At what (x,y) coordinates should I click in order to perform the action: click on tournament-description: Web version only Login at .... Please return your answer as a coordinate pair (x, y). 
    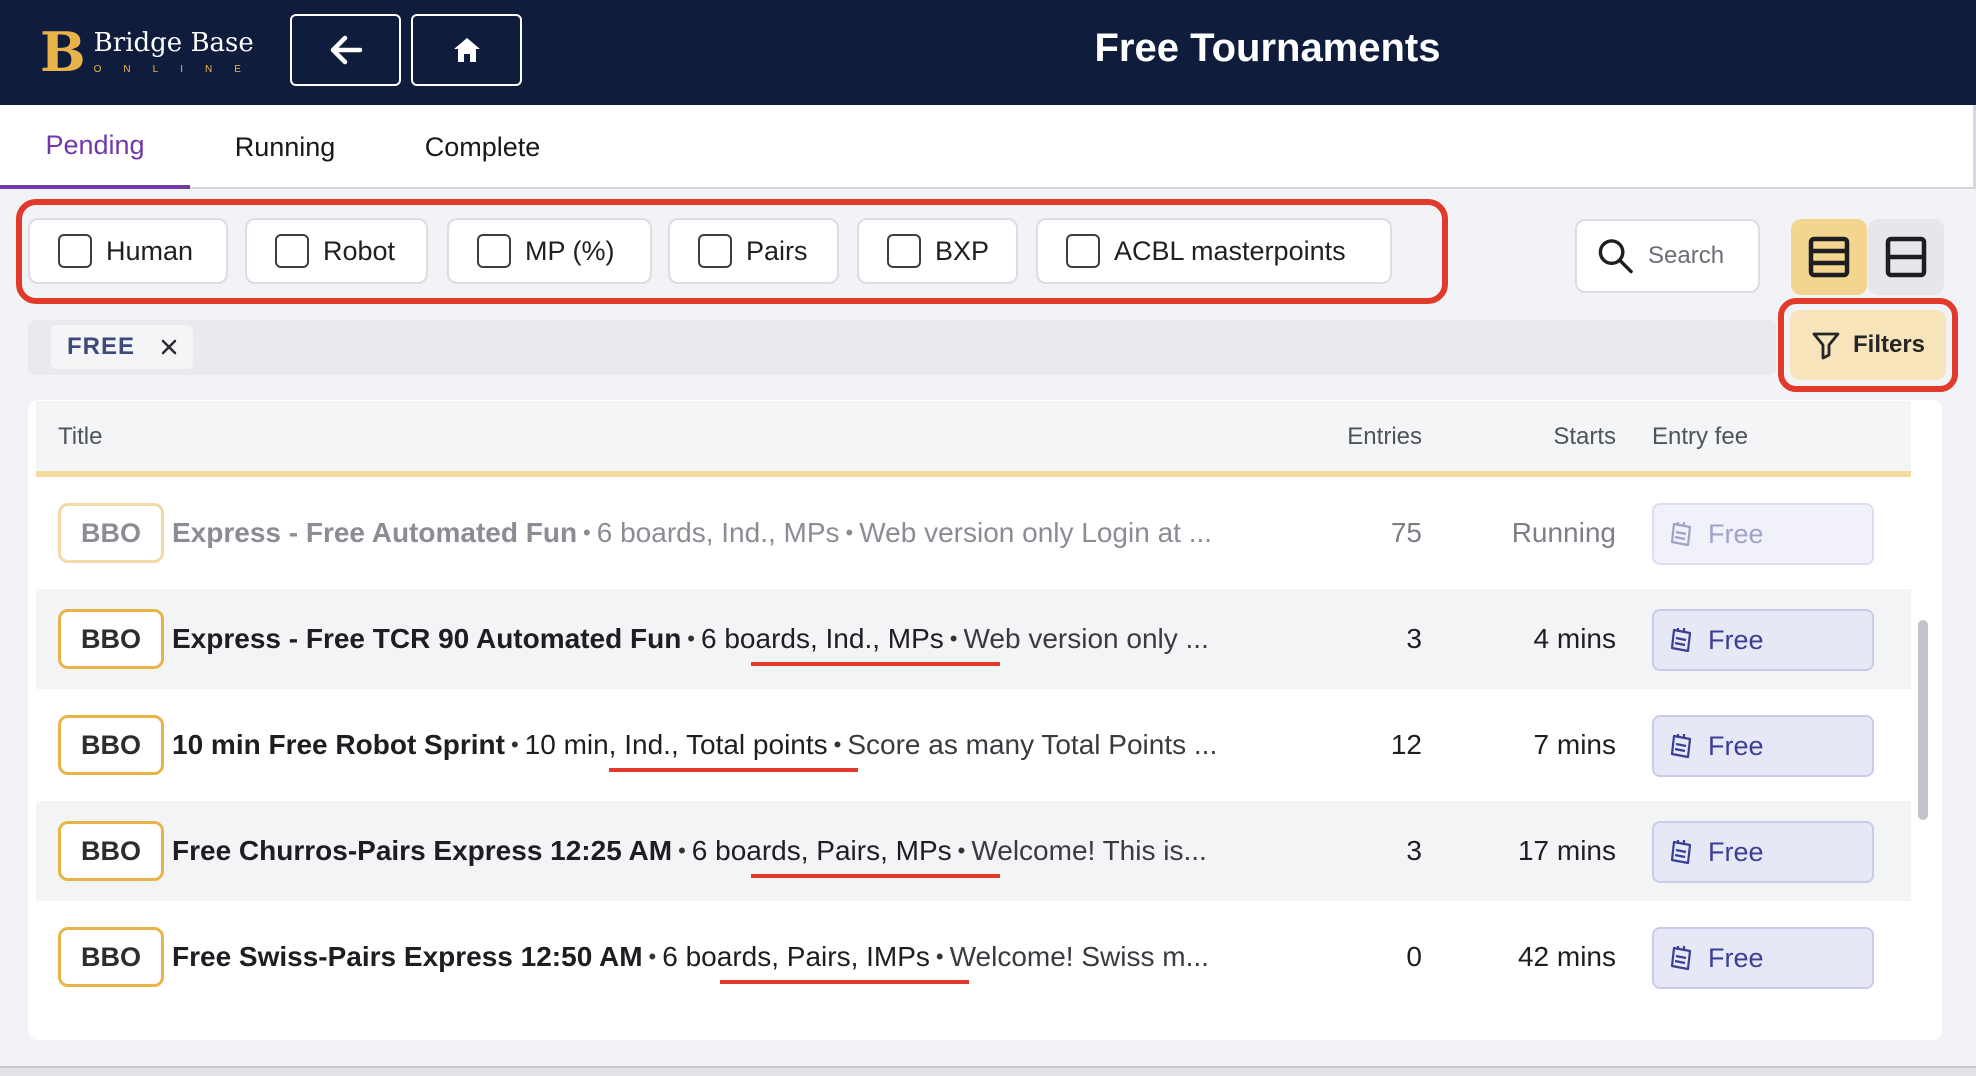
    Looking at the image, I should click on (1036, 532).